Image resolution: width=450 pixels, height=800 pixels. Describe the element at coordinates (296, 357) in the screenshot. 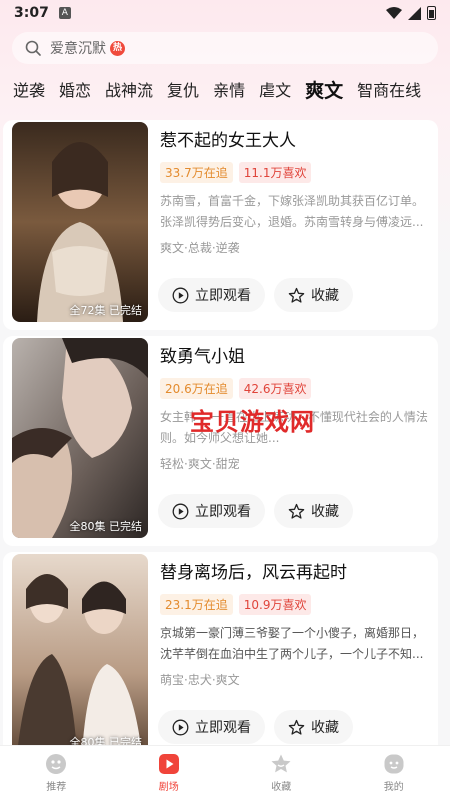

I see `drama-title: 致勇气小姐` at that location.